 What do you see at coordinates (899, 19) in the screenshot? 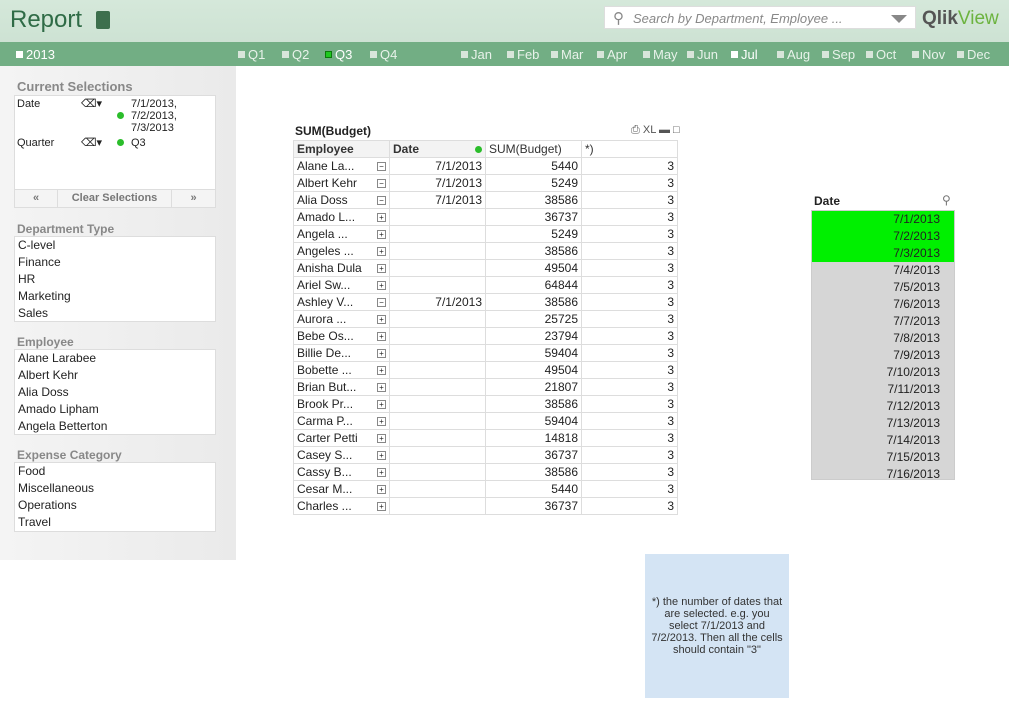
I see `dropdown-arrow-icon` at bounding box center [899, 19].